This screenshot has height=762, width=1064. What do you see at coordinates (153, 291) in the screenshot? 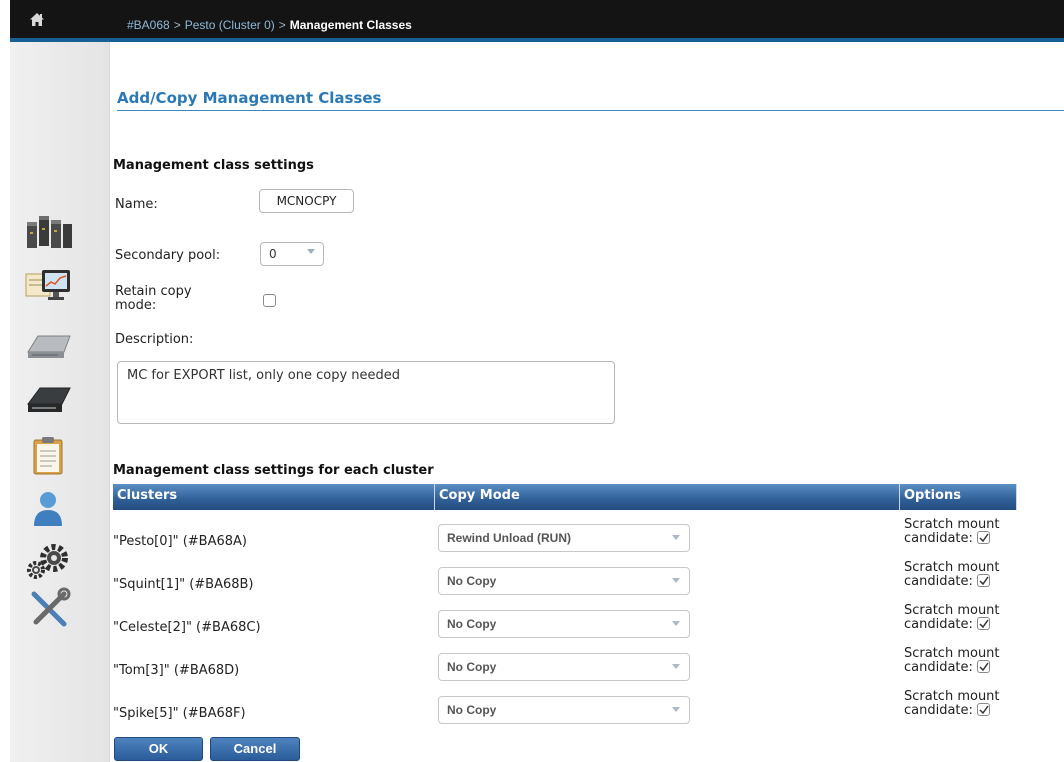
I see `retain-label-line-1: Retain copy` at bounding box center [153, 291].